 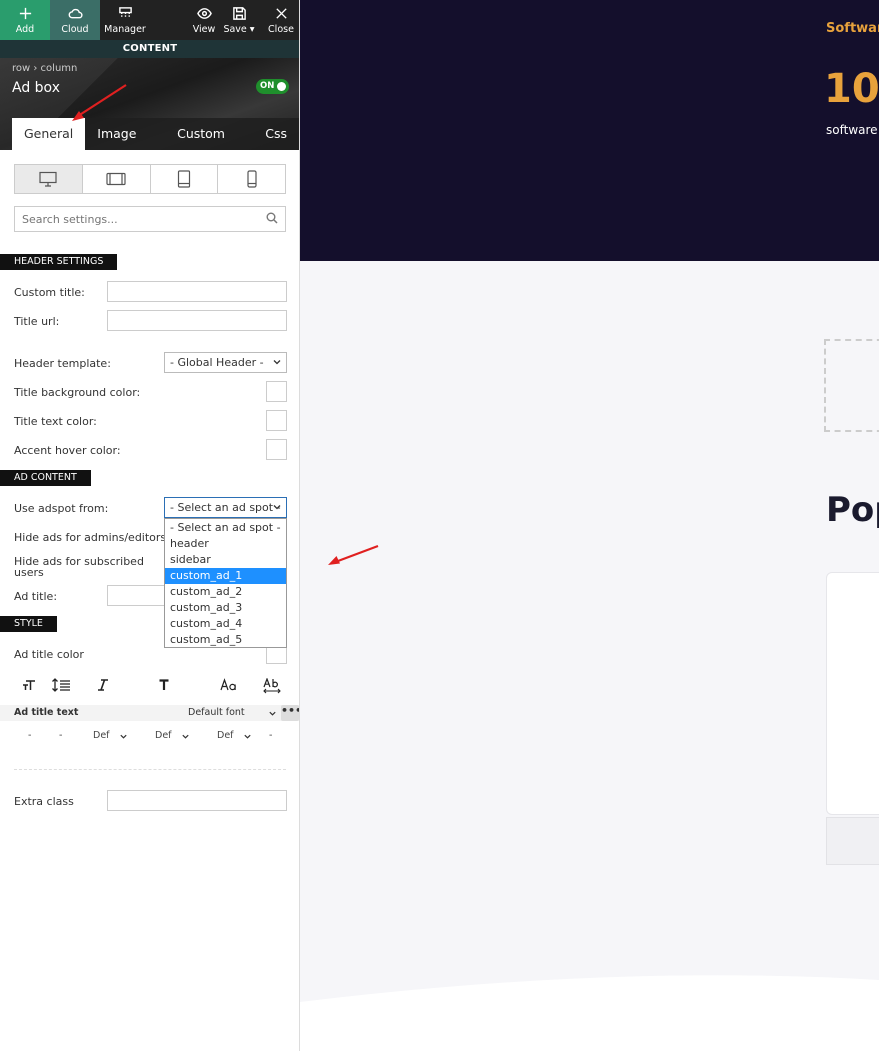 I want to click on typography-icon-row, so click(x=149, y=689).